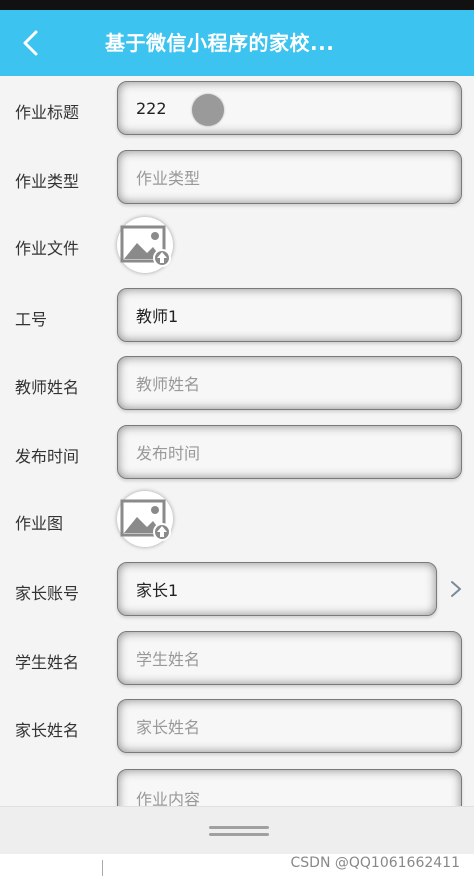  I want to click on publish-time-label: 发布时间, so click(47, 456).